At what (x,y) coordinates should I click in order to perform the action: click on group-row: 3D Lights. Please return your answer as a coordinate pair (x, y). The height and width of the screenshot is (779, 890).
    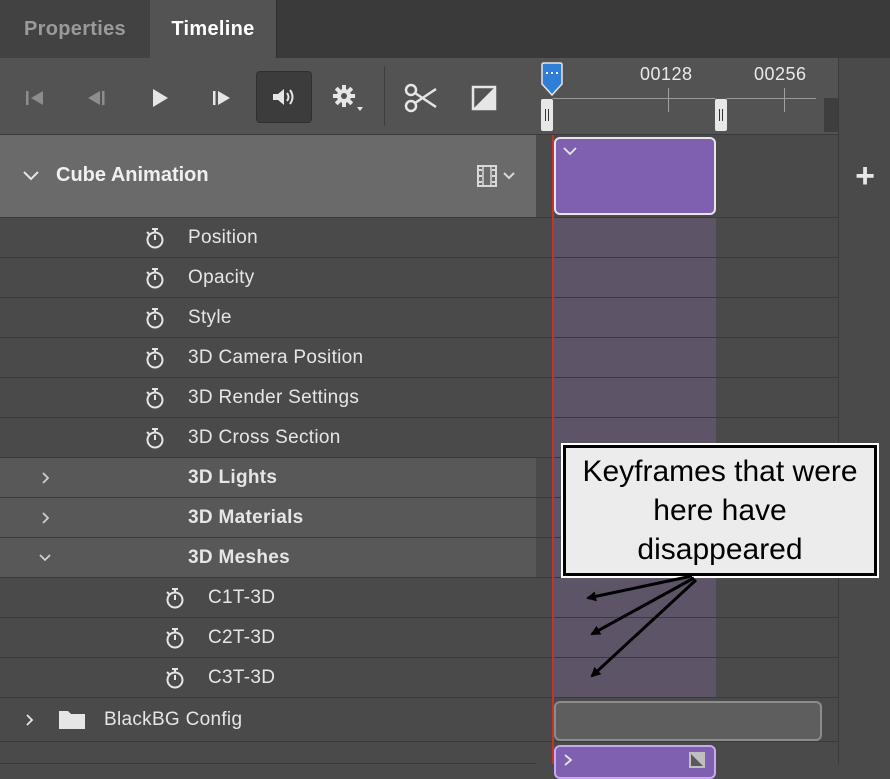
    Looking at the image, I should click on (268, 478).